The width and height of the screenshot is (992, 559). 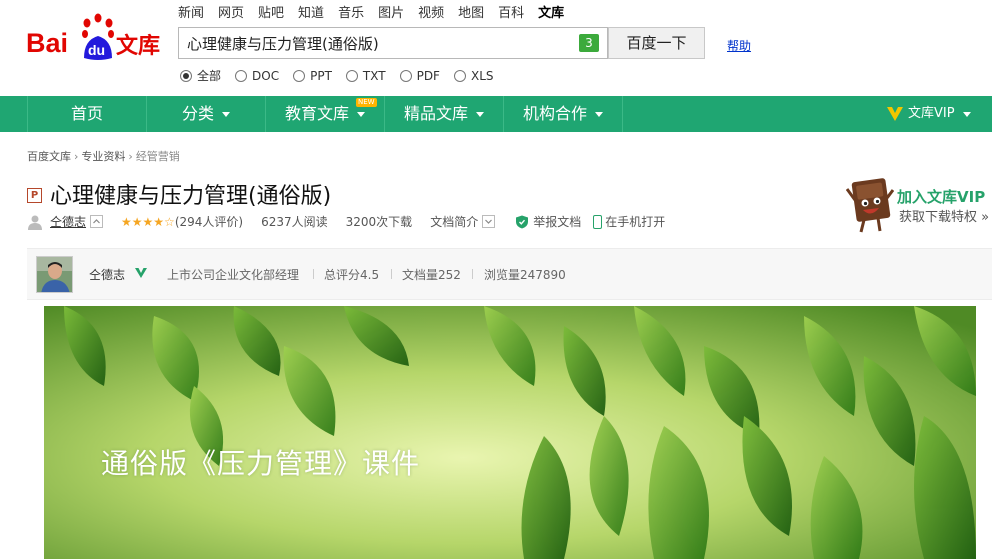 What do you see at coordinates (191, 196) in the screenshot?
I see `page-title: 心理健康与压力管理(通俗版)` at bounding box center [191, 196].